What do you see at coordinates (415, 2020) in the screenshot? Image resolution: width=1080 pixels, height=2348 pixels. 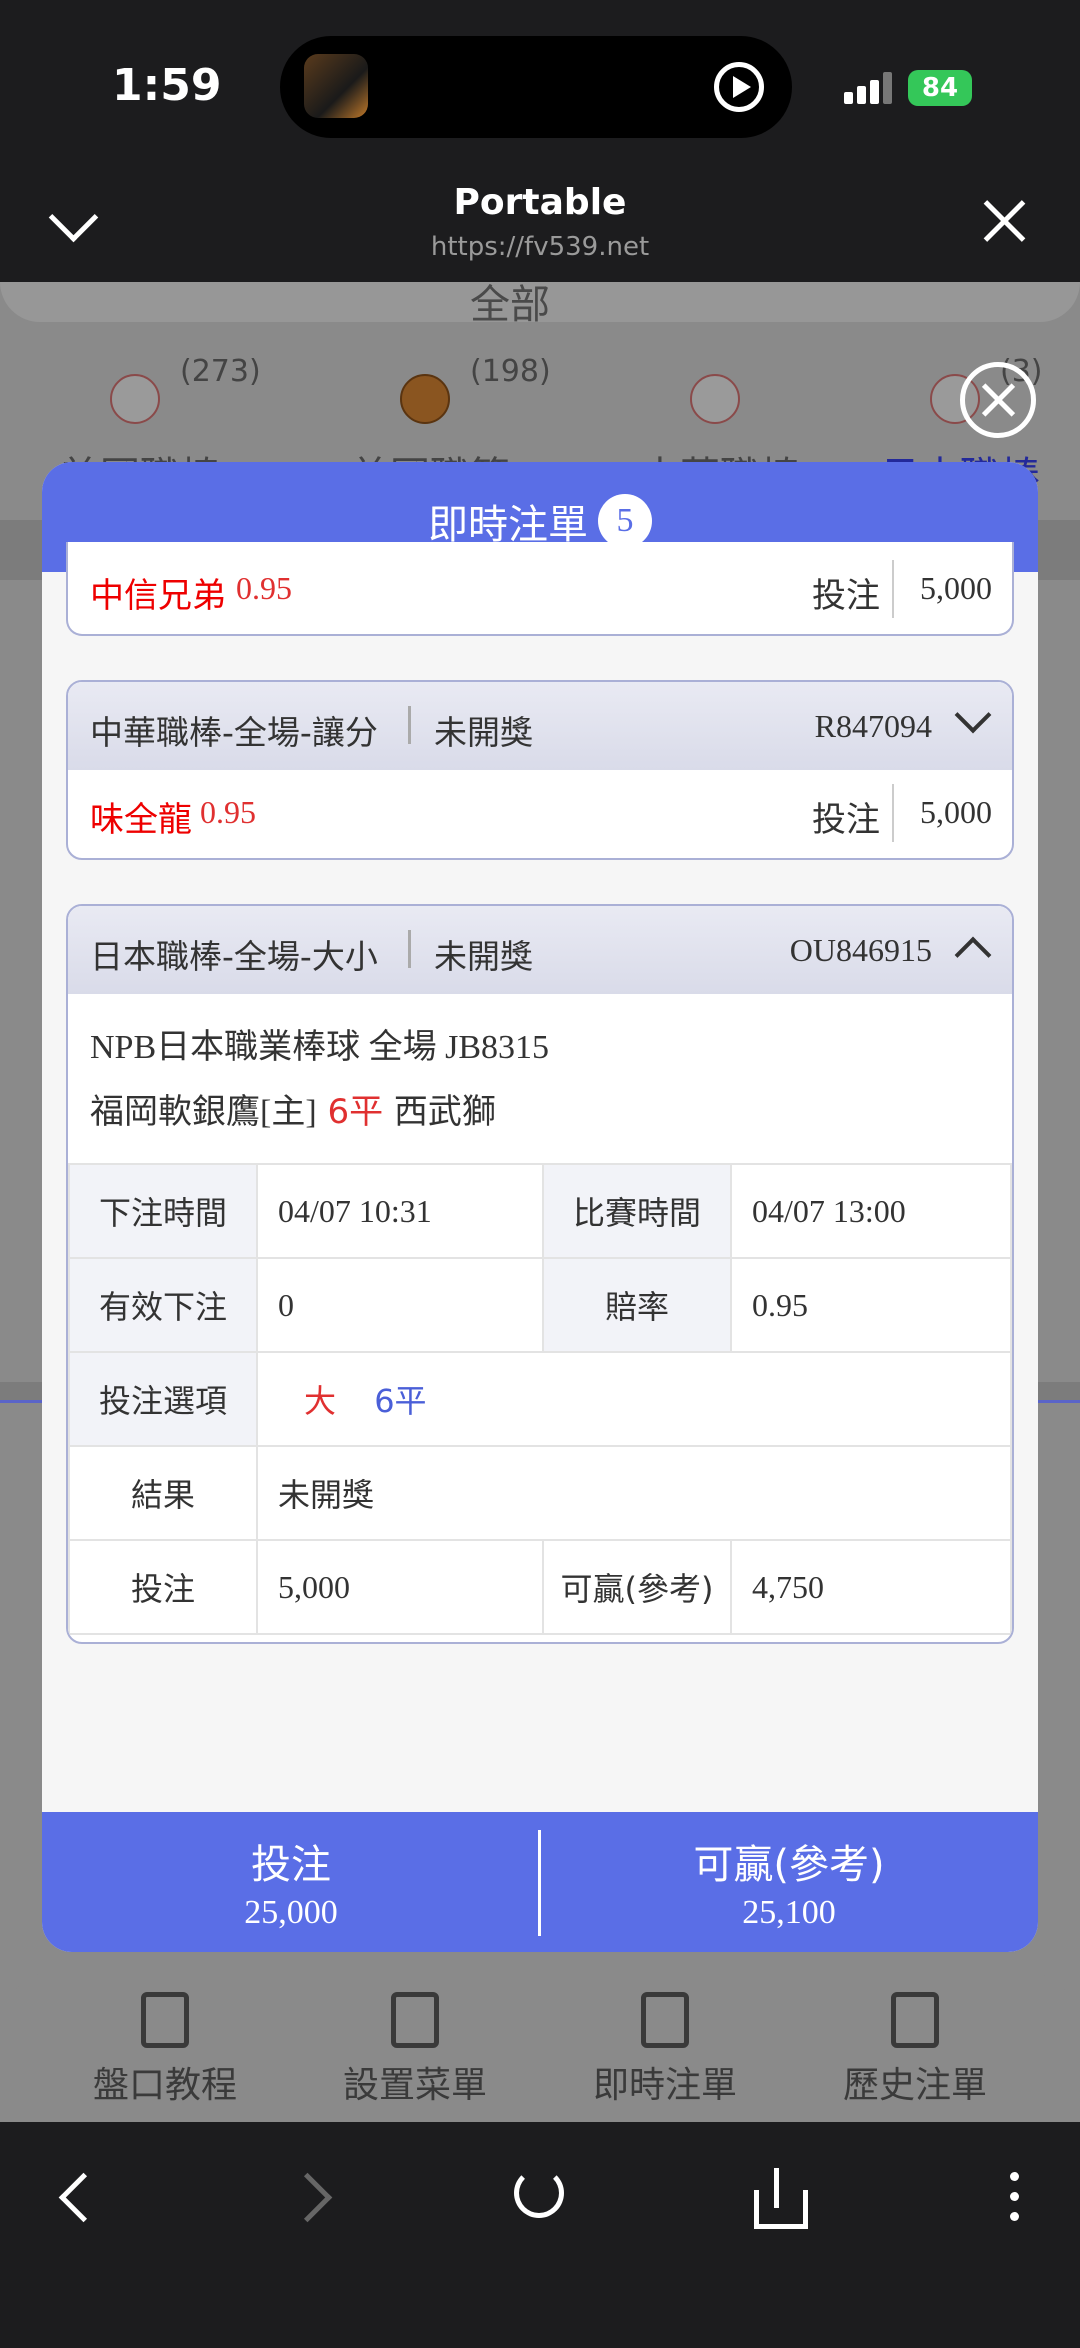 I see `edit-list-icon` at bounding box center [415, 2020].